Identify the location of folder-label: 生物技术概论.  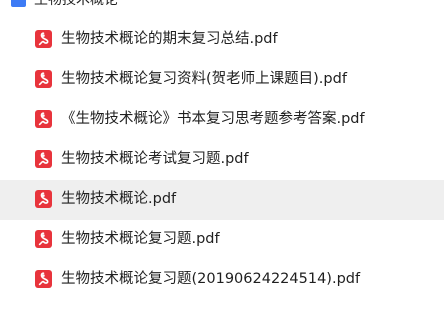
(76, 4).